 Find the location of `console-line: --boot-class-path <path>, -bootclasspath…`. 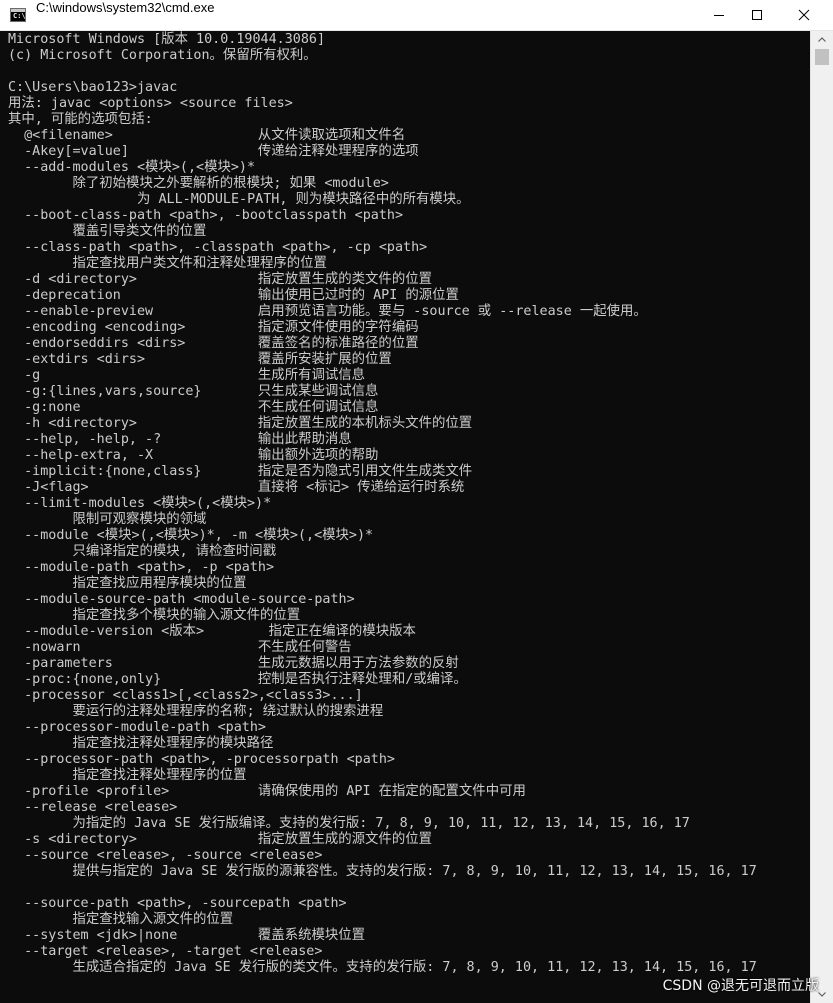

console-line: --boot-class-path <path>, -bootclasspath… is located at coordinates (206, 215).